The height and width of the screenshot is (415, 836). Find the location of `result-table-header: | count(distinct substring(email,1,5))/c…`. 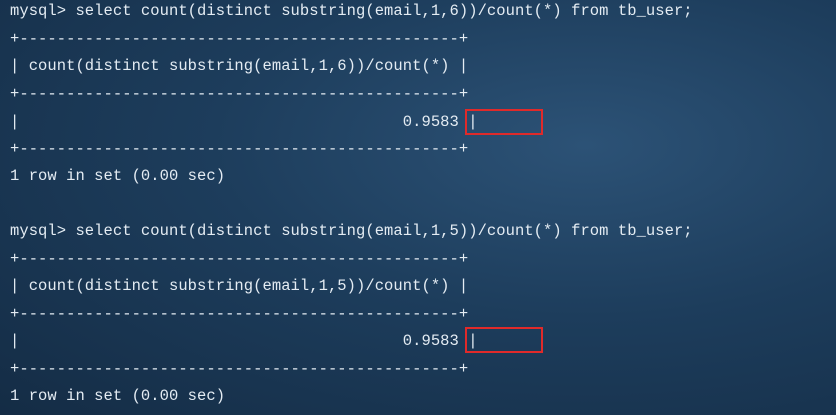

result-table-header: | count(distinct substring(email,1,5))/c… is located at coordinates (239, 286).